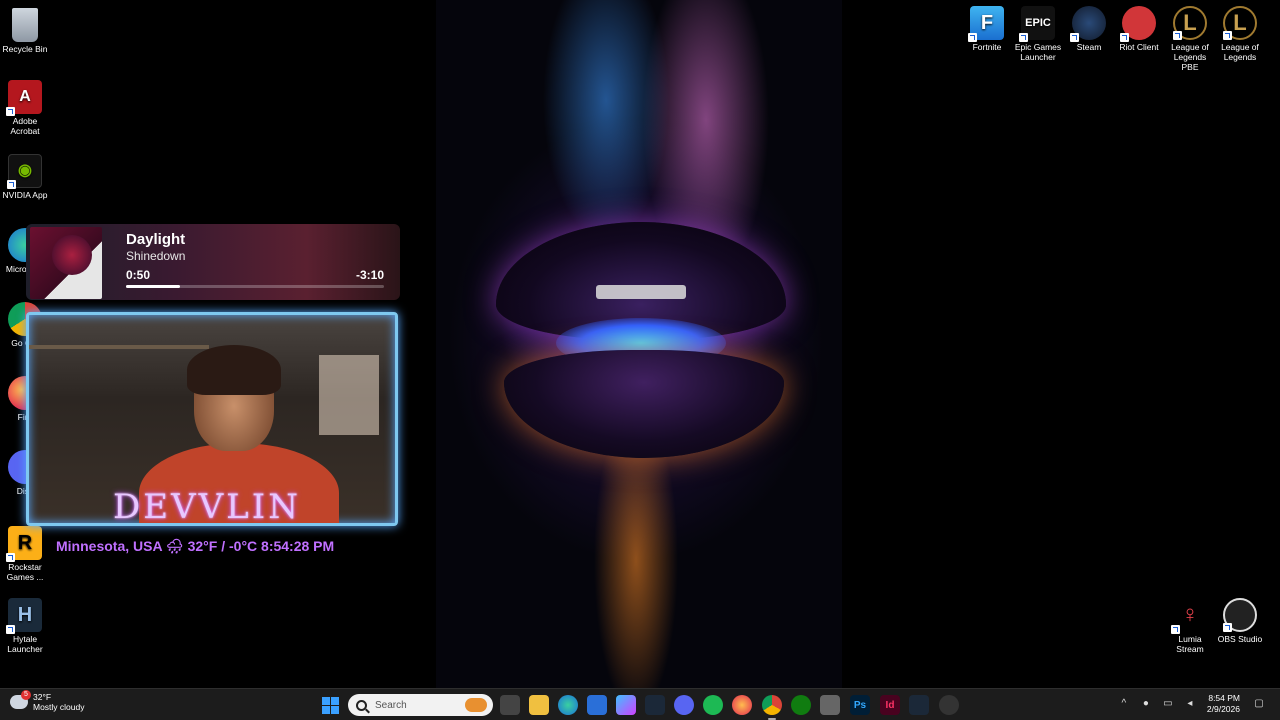 This screenshot has height=720, width=1280. Describe the element at coordinates (234, 370) in the screenshot. I see `streamer-hair` at that location.